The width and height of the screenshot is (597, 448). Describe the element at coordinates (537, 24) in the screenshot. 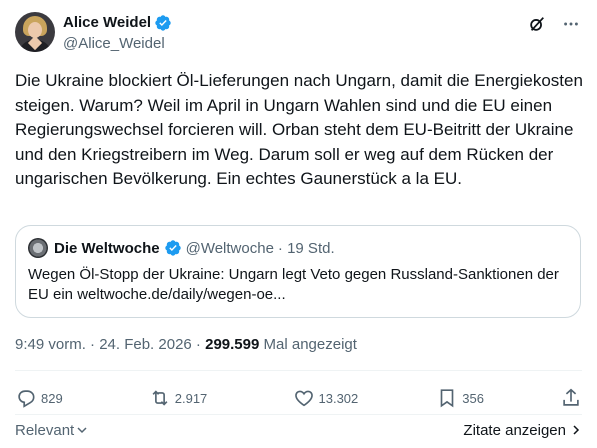

I see `grok-icon` at that location.